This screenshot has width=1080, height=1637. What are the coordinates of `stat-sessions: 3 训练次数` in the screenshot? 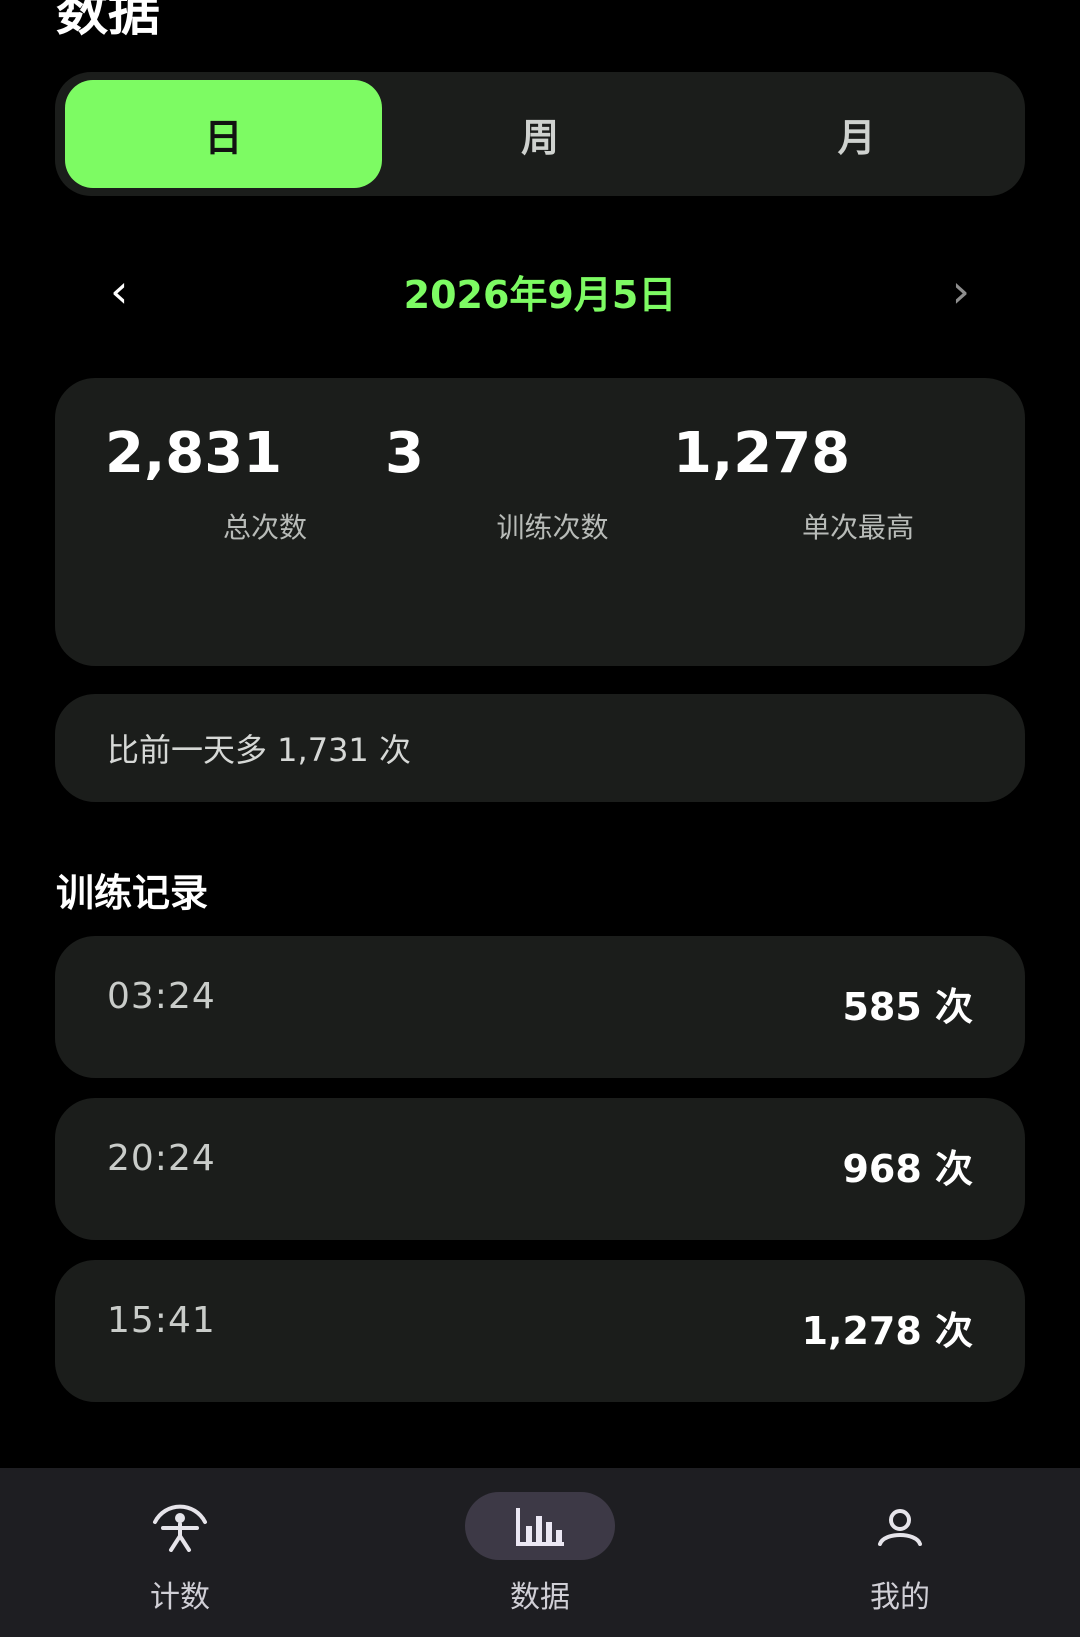 It's located at (515, 486).